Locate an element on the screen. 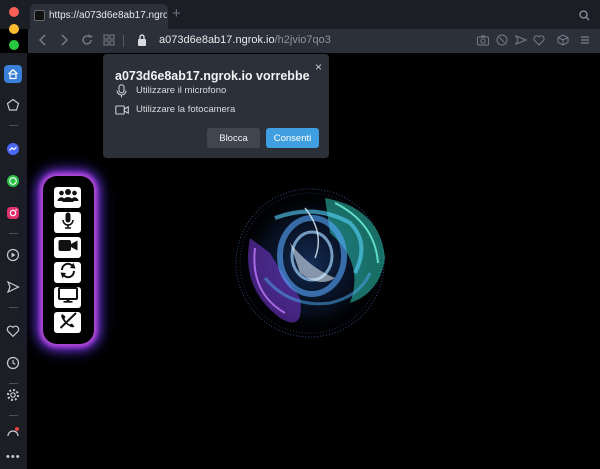 This screenshot has height=469, width=600. audio-visualizer is located at coordinates (313, 261).